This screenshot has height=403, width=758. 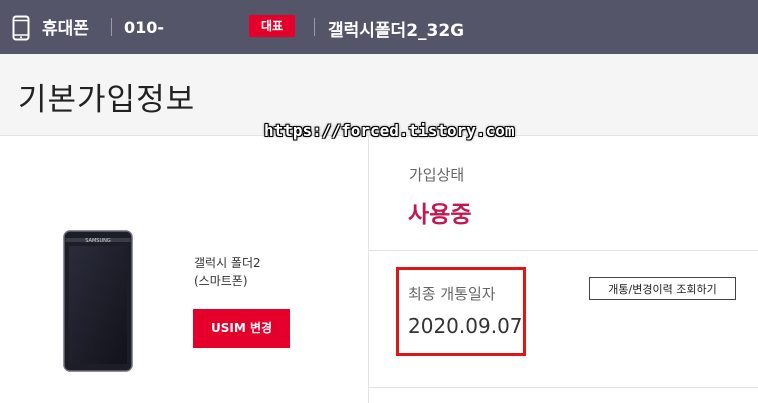 What do you see at coordinates (272, 26) in the screenshot?
I see `primary-badge: 대표` at bounding box center [272, 26].